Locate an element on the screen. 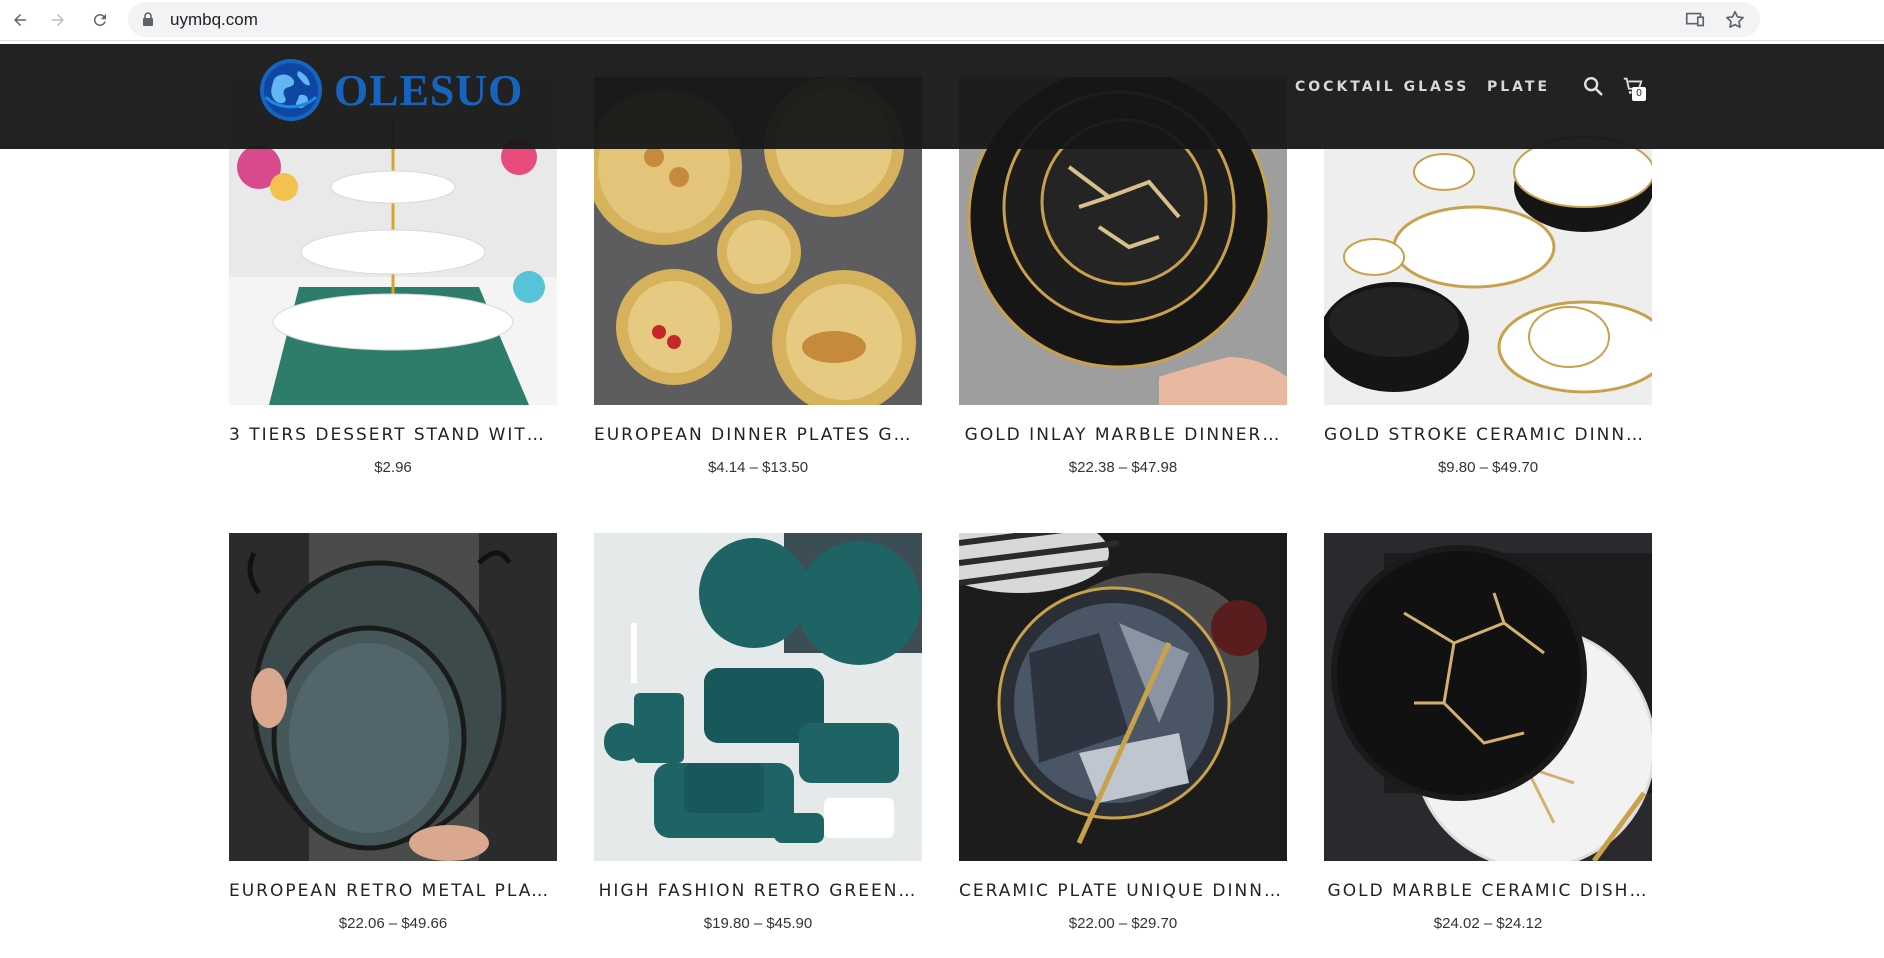  product-price: $22.06 – $49.66 is located at coordinates (393, 923).